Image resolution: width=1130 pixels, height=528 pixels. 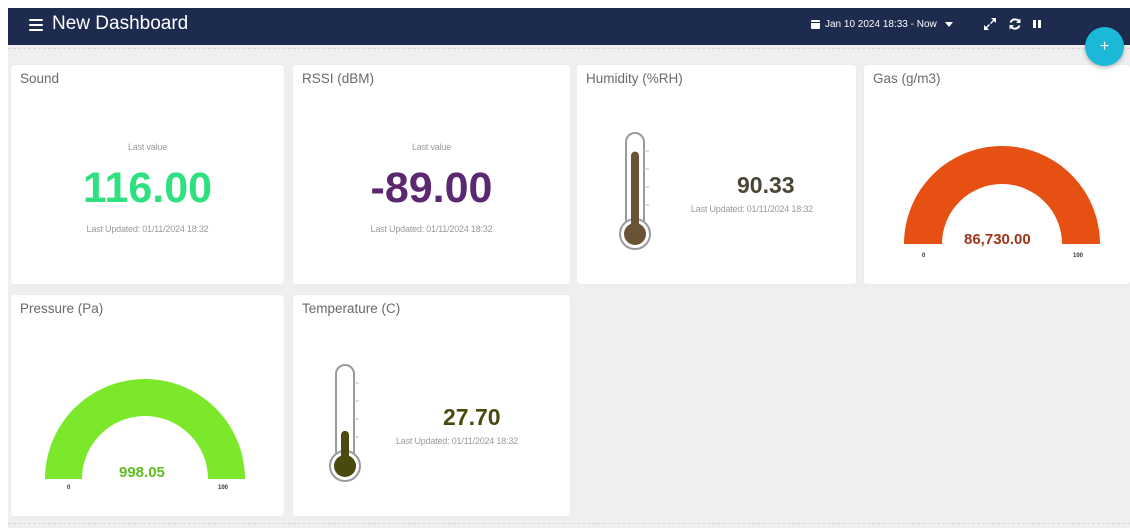 I want to click on date-range-picker: Jan 10 2024 18:33 - Now, so click(x=882, y=24).